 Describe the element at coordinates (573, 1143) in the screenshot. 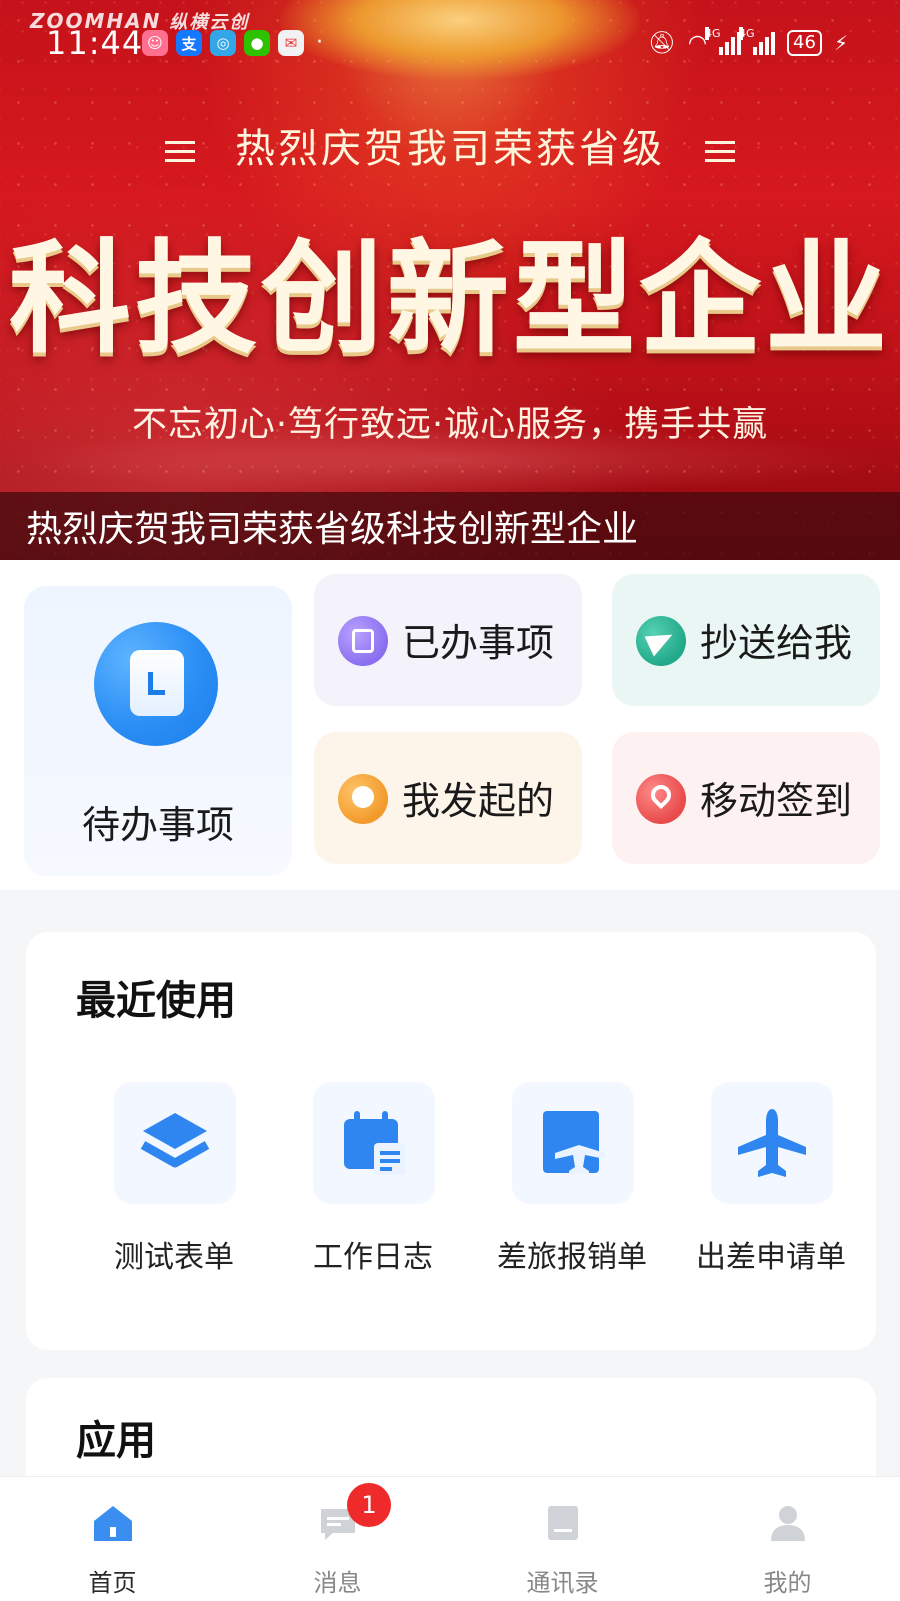

I see `travel-reimburse-icon` at that location.